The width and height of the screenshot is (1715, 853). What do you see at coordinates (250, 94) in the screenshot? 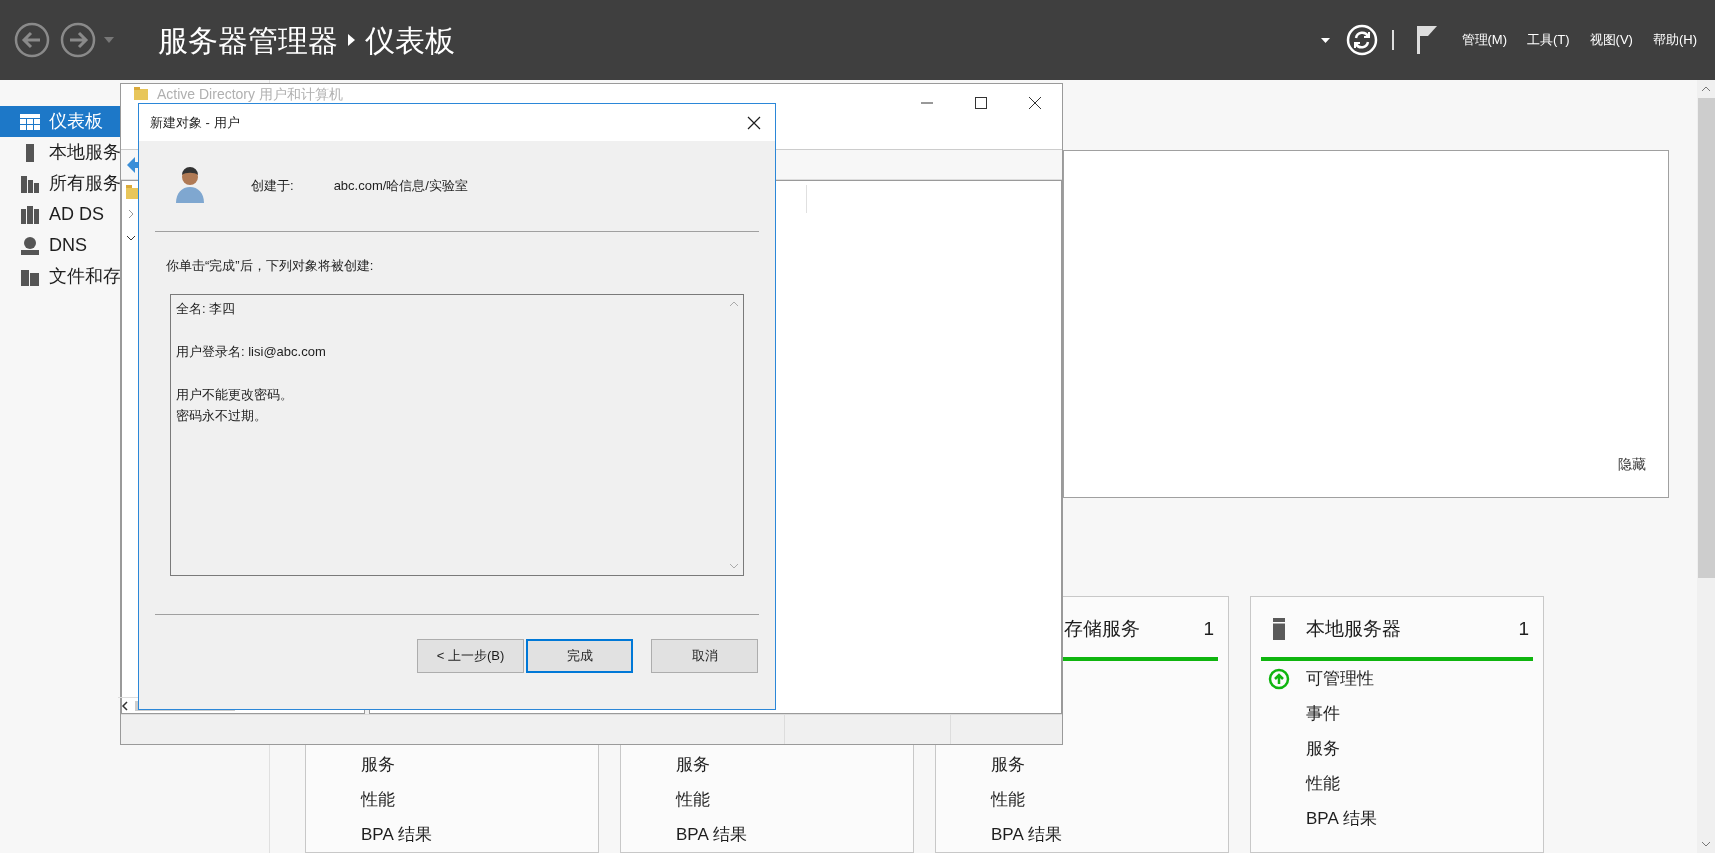
I see `window-title: Active Directory 用户和计算机` at bounding box center [250, 94].